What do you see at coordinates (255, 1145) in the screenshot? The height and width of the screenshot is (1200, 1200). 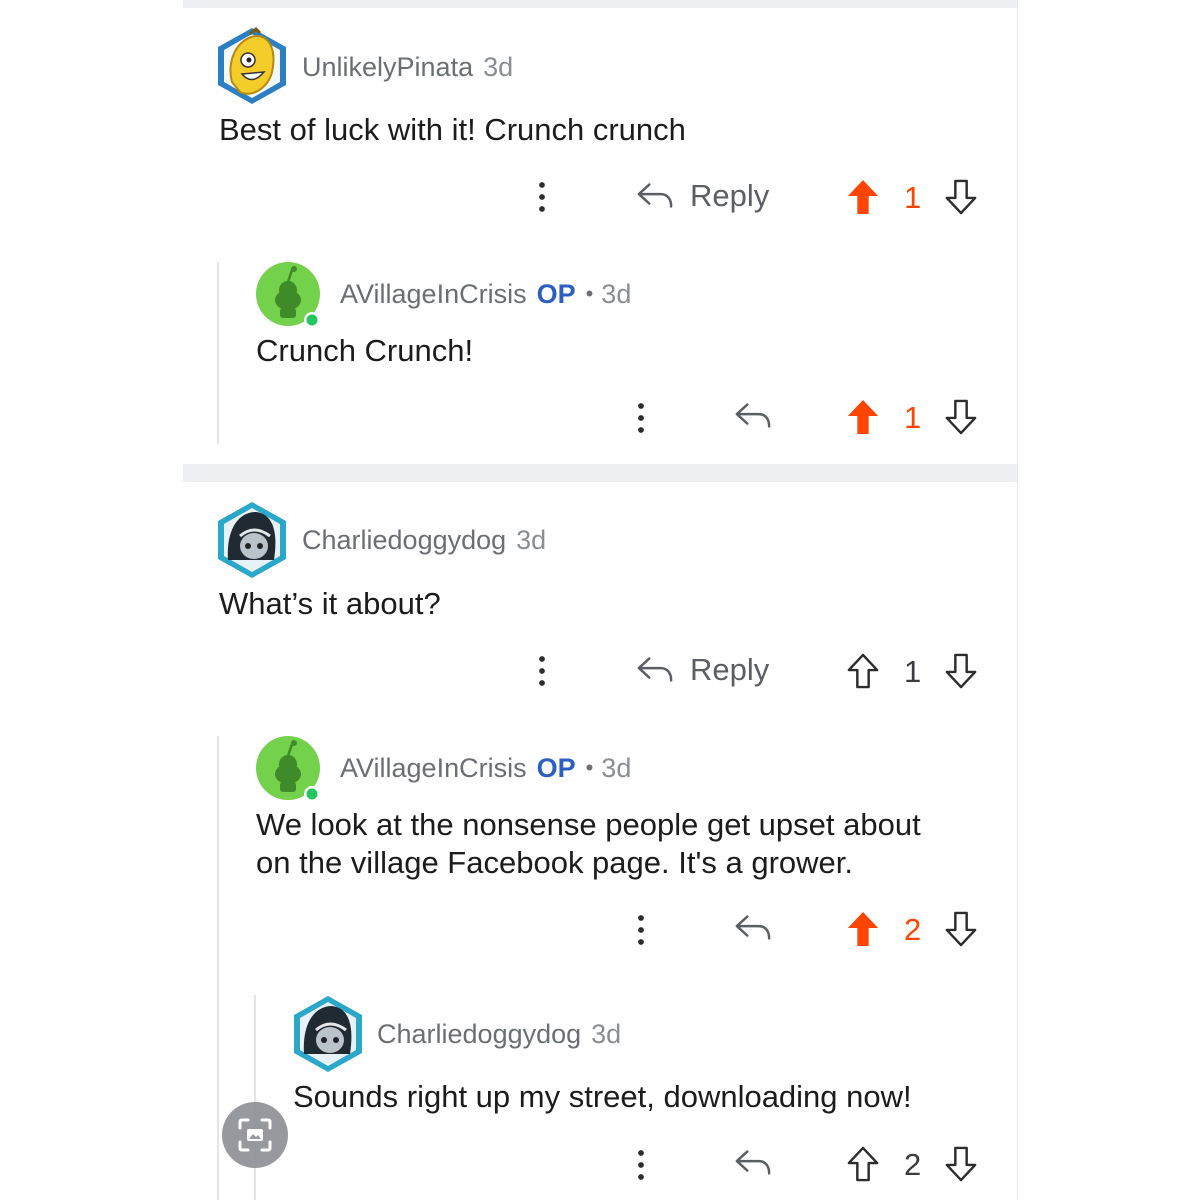 I see `screenshot-capture-icon` at bounding box center [255, 1145].